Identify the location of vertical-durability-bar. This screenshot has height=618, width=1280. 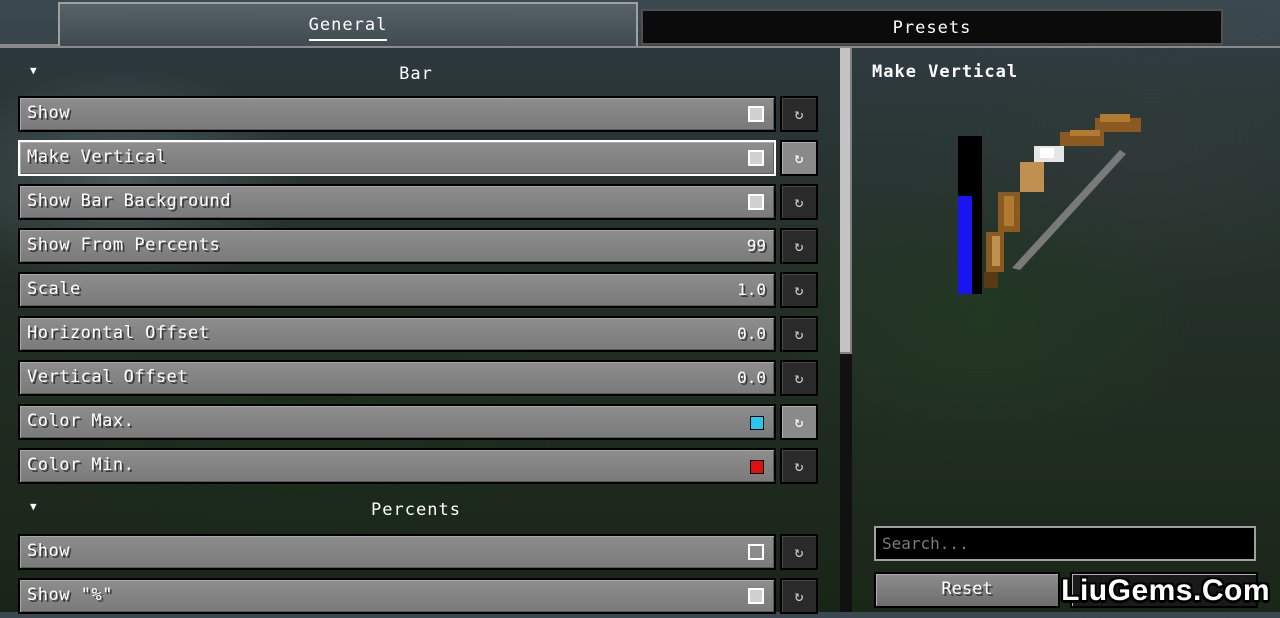
(970, 215).